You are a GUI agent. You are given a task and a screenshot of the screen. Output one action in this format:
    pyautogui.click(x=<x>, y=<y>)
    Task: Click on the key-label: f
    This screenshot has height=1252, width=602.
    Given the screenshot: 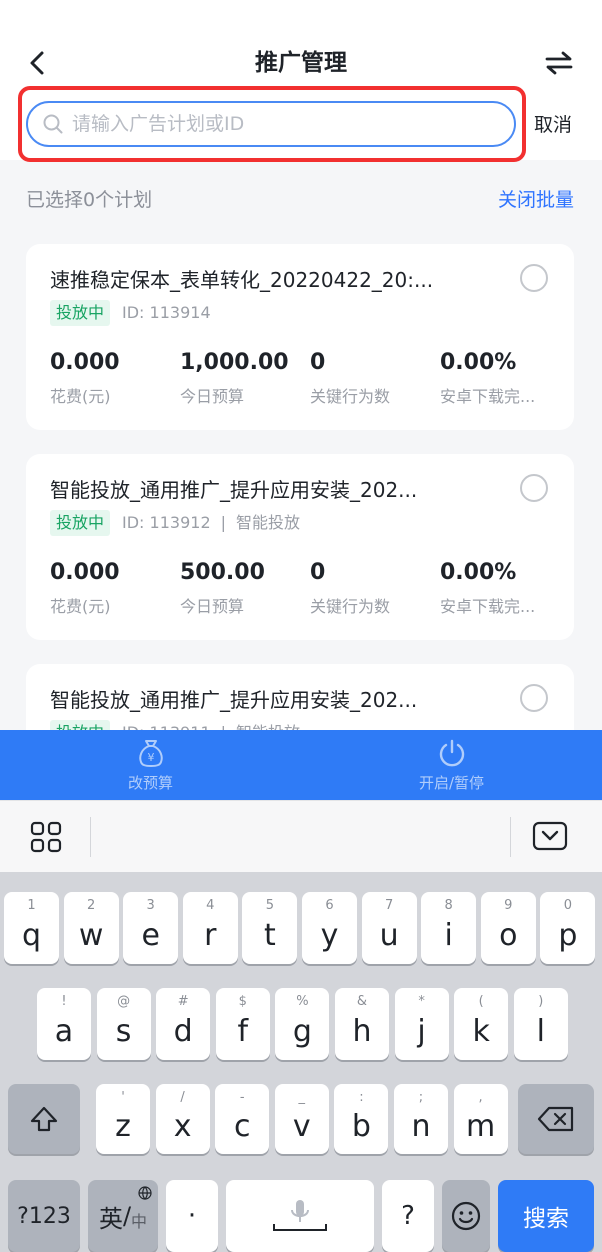 What is the action you would take?
    pyautogui.click(x=243, y=1031)
    